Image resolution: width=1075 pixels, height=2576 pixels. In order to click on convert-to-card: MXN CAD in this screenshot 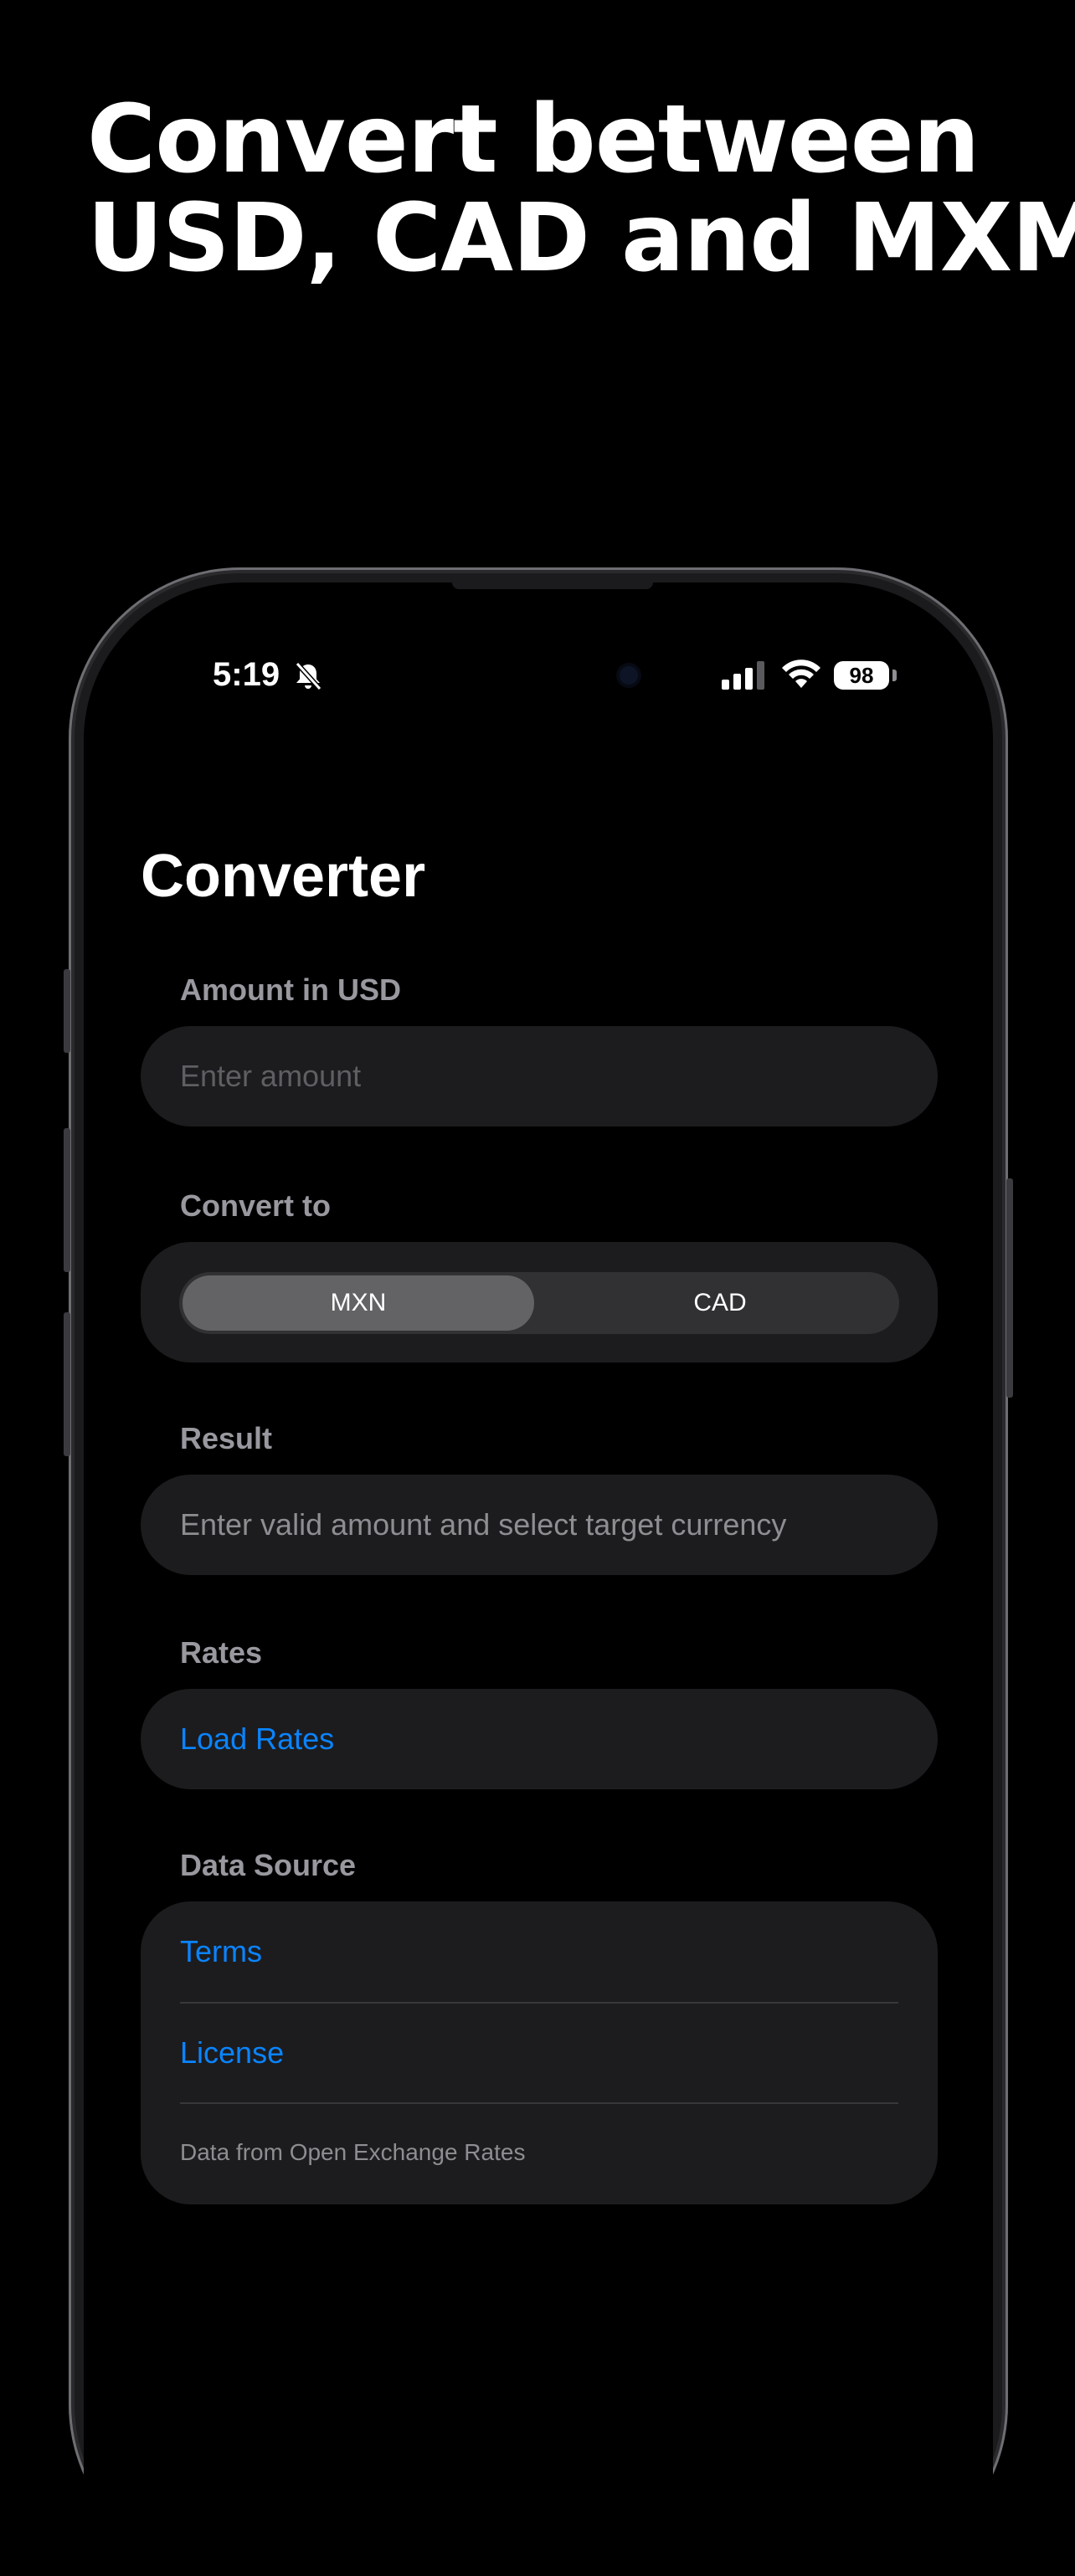, I will do `click(540, 1302)`.